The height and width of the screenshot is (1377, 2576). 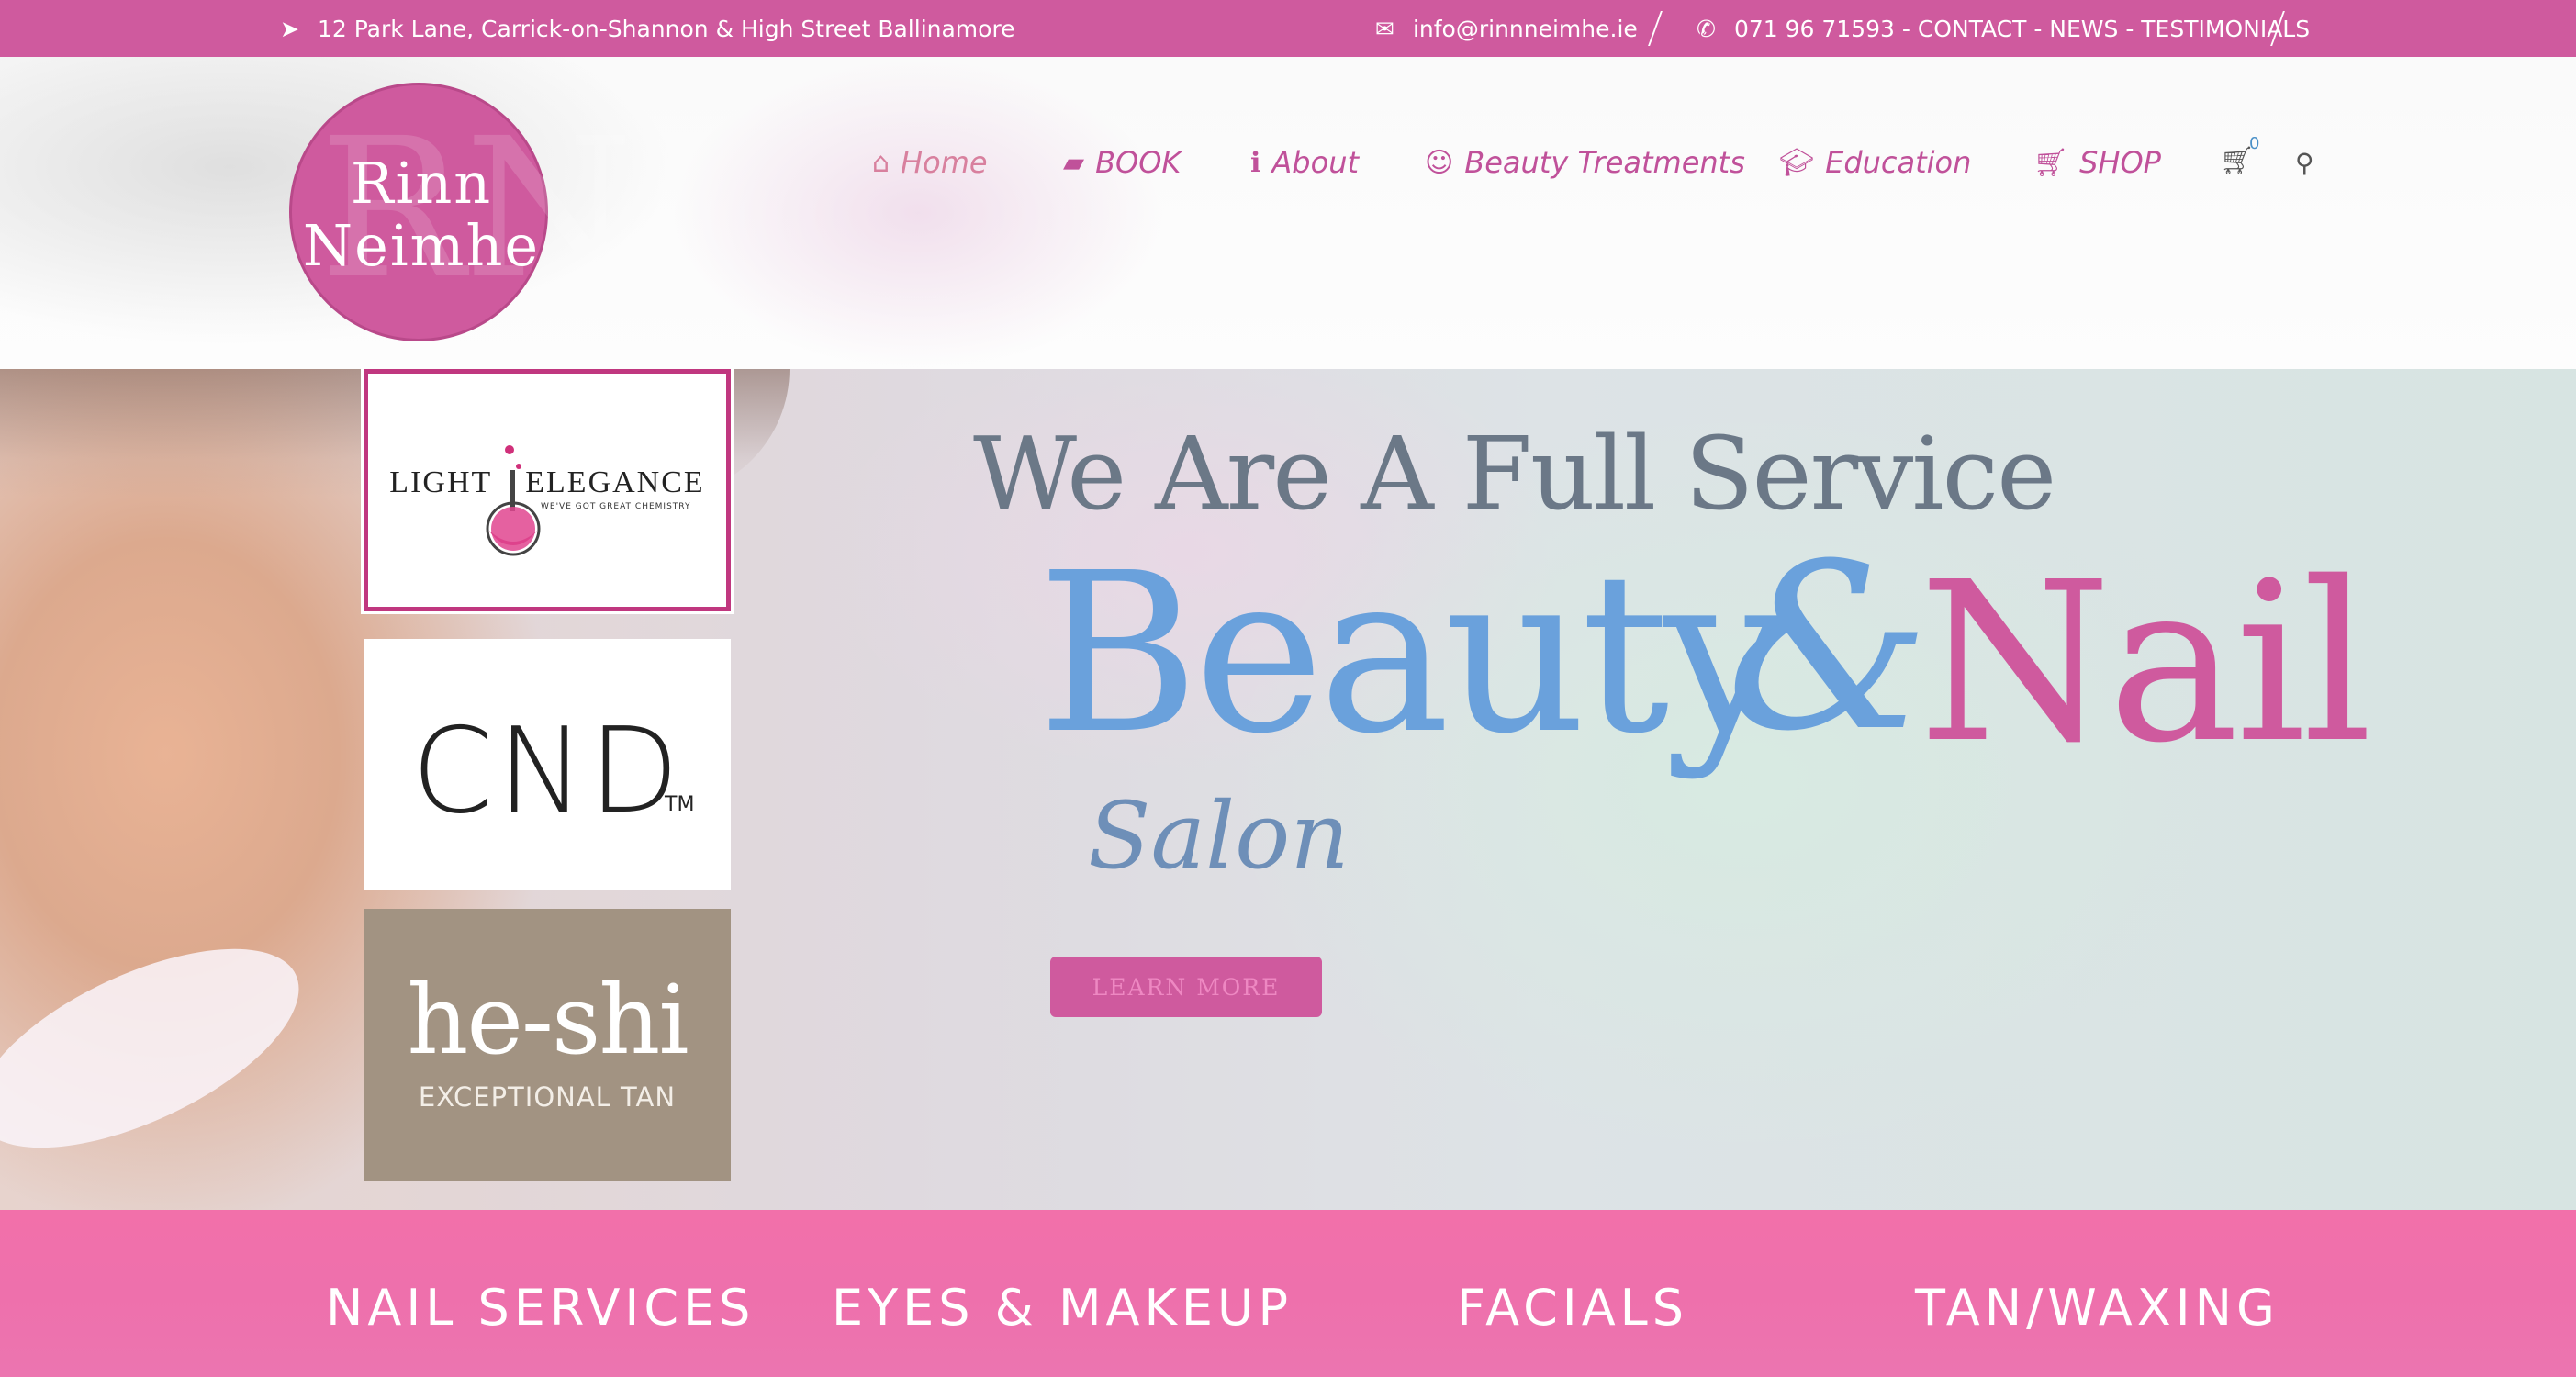 I want to click on email-text: info@rinnneimhe.ie, so click(x=1525, y=29).